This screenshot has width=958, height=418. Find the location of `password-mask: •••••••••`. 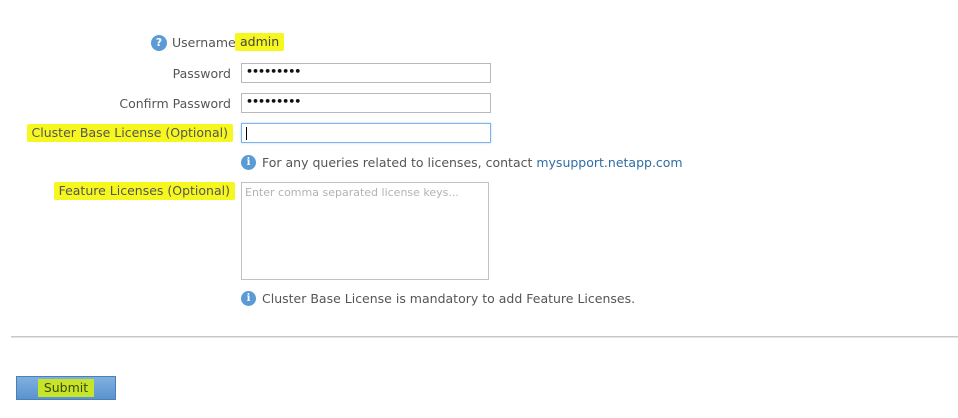

password-mask: ••••••••• is located at coordinates (273, 71).